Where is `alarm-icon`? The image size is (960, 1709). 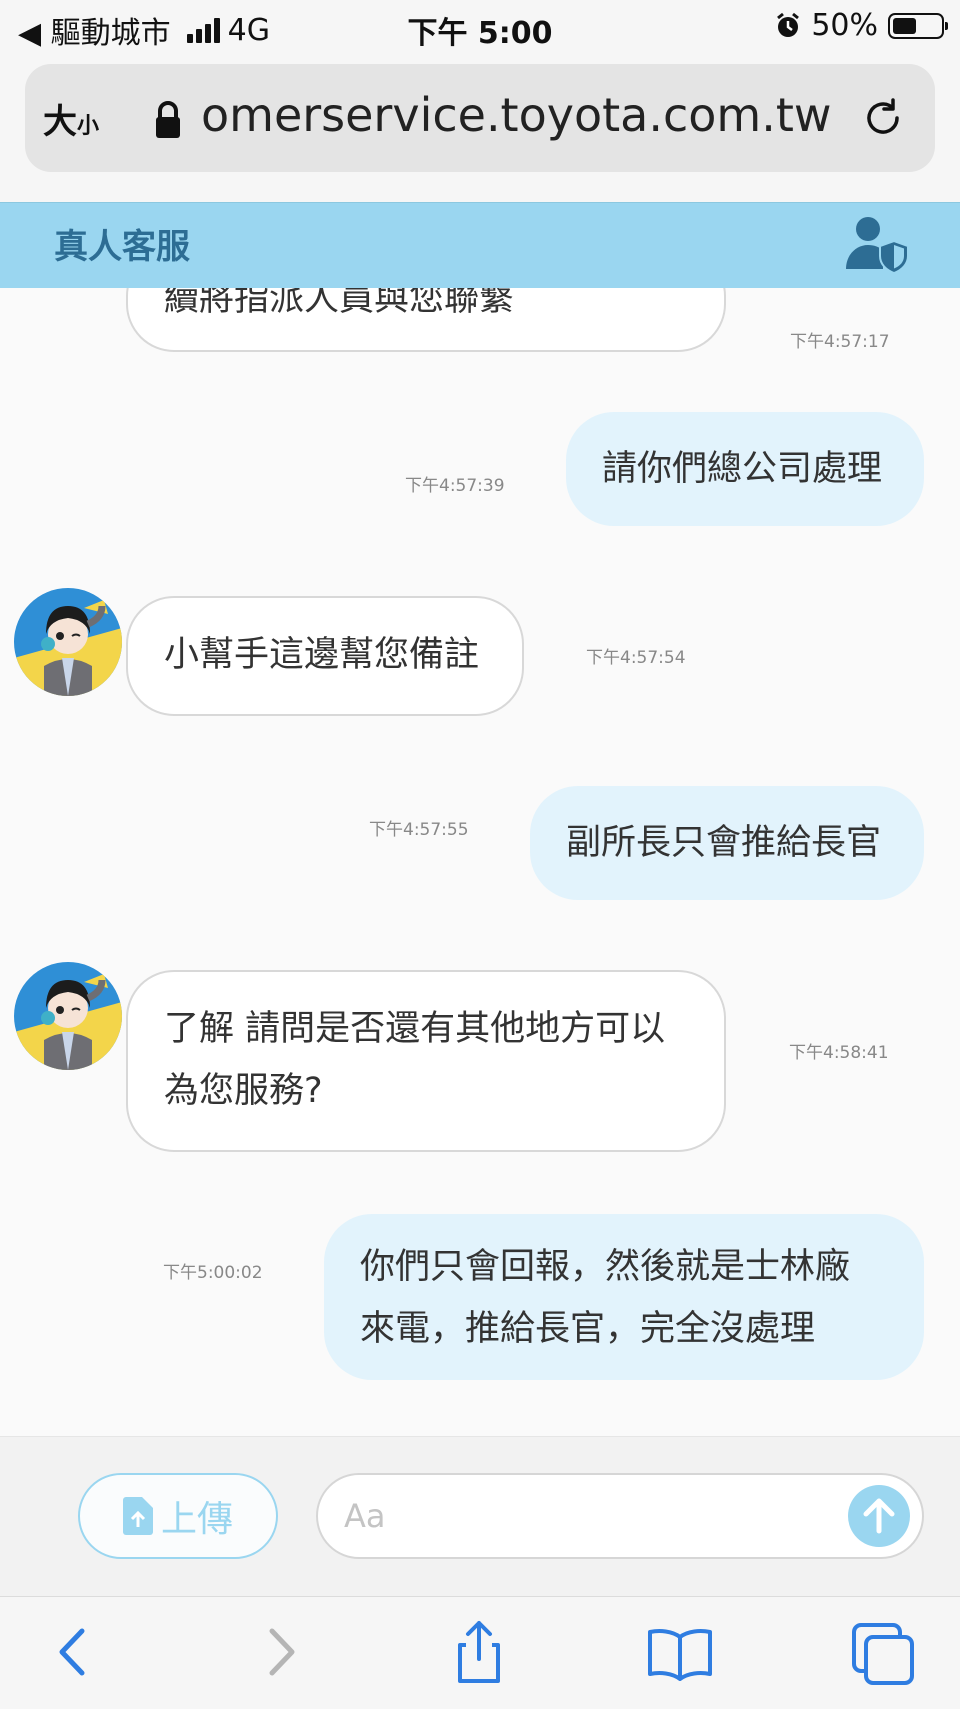 alarm-icon is located at coordinates (788, 24).